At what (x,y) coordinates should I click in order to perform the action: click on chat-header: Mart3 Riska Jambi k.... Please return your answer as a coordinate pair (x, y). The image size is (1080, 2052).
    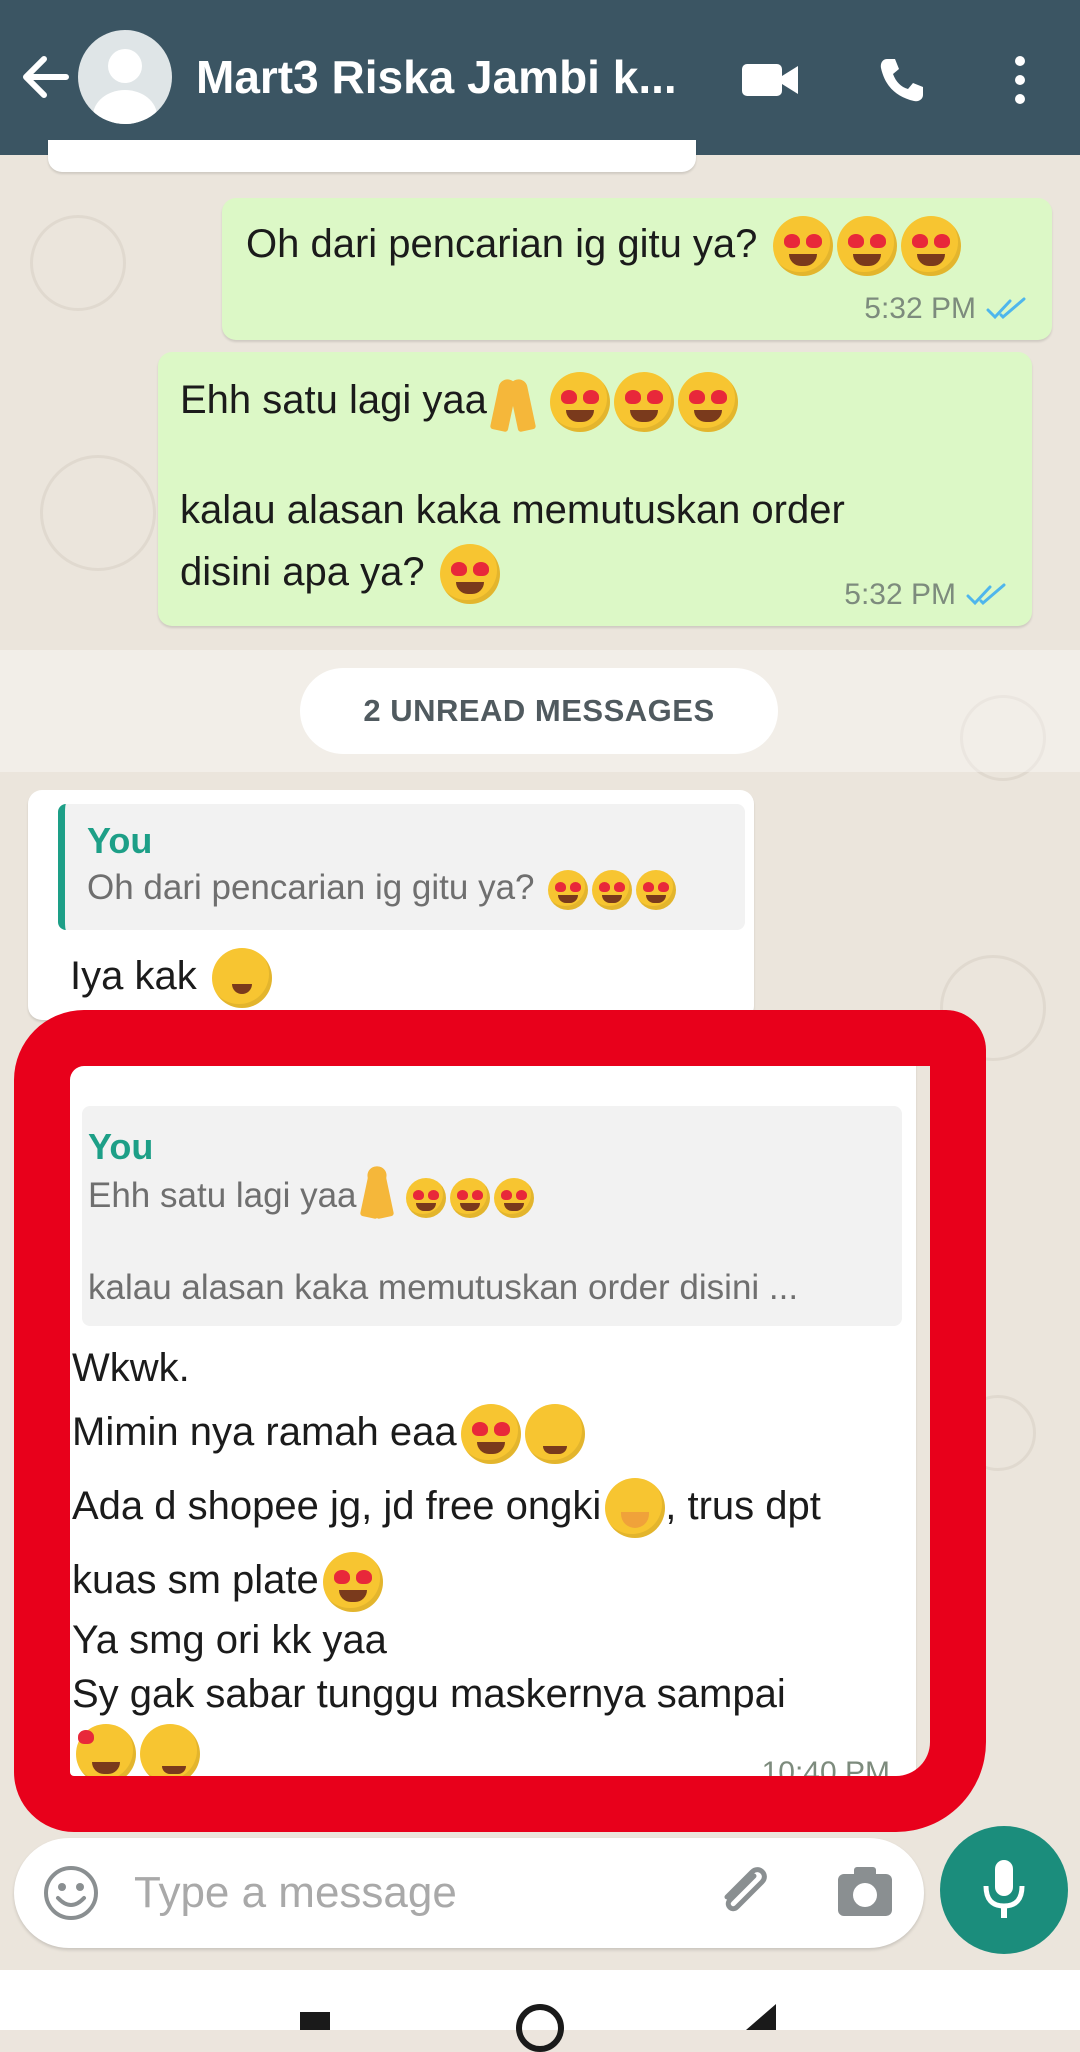
    Looking at the image, I should click on (540, 77).